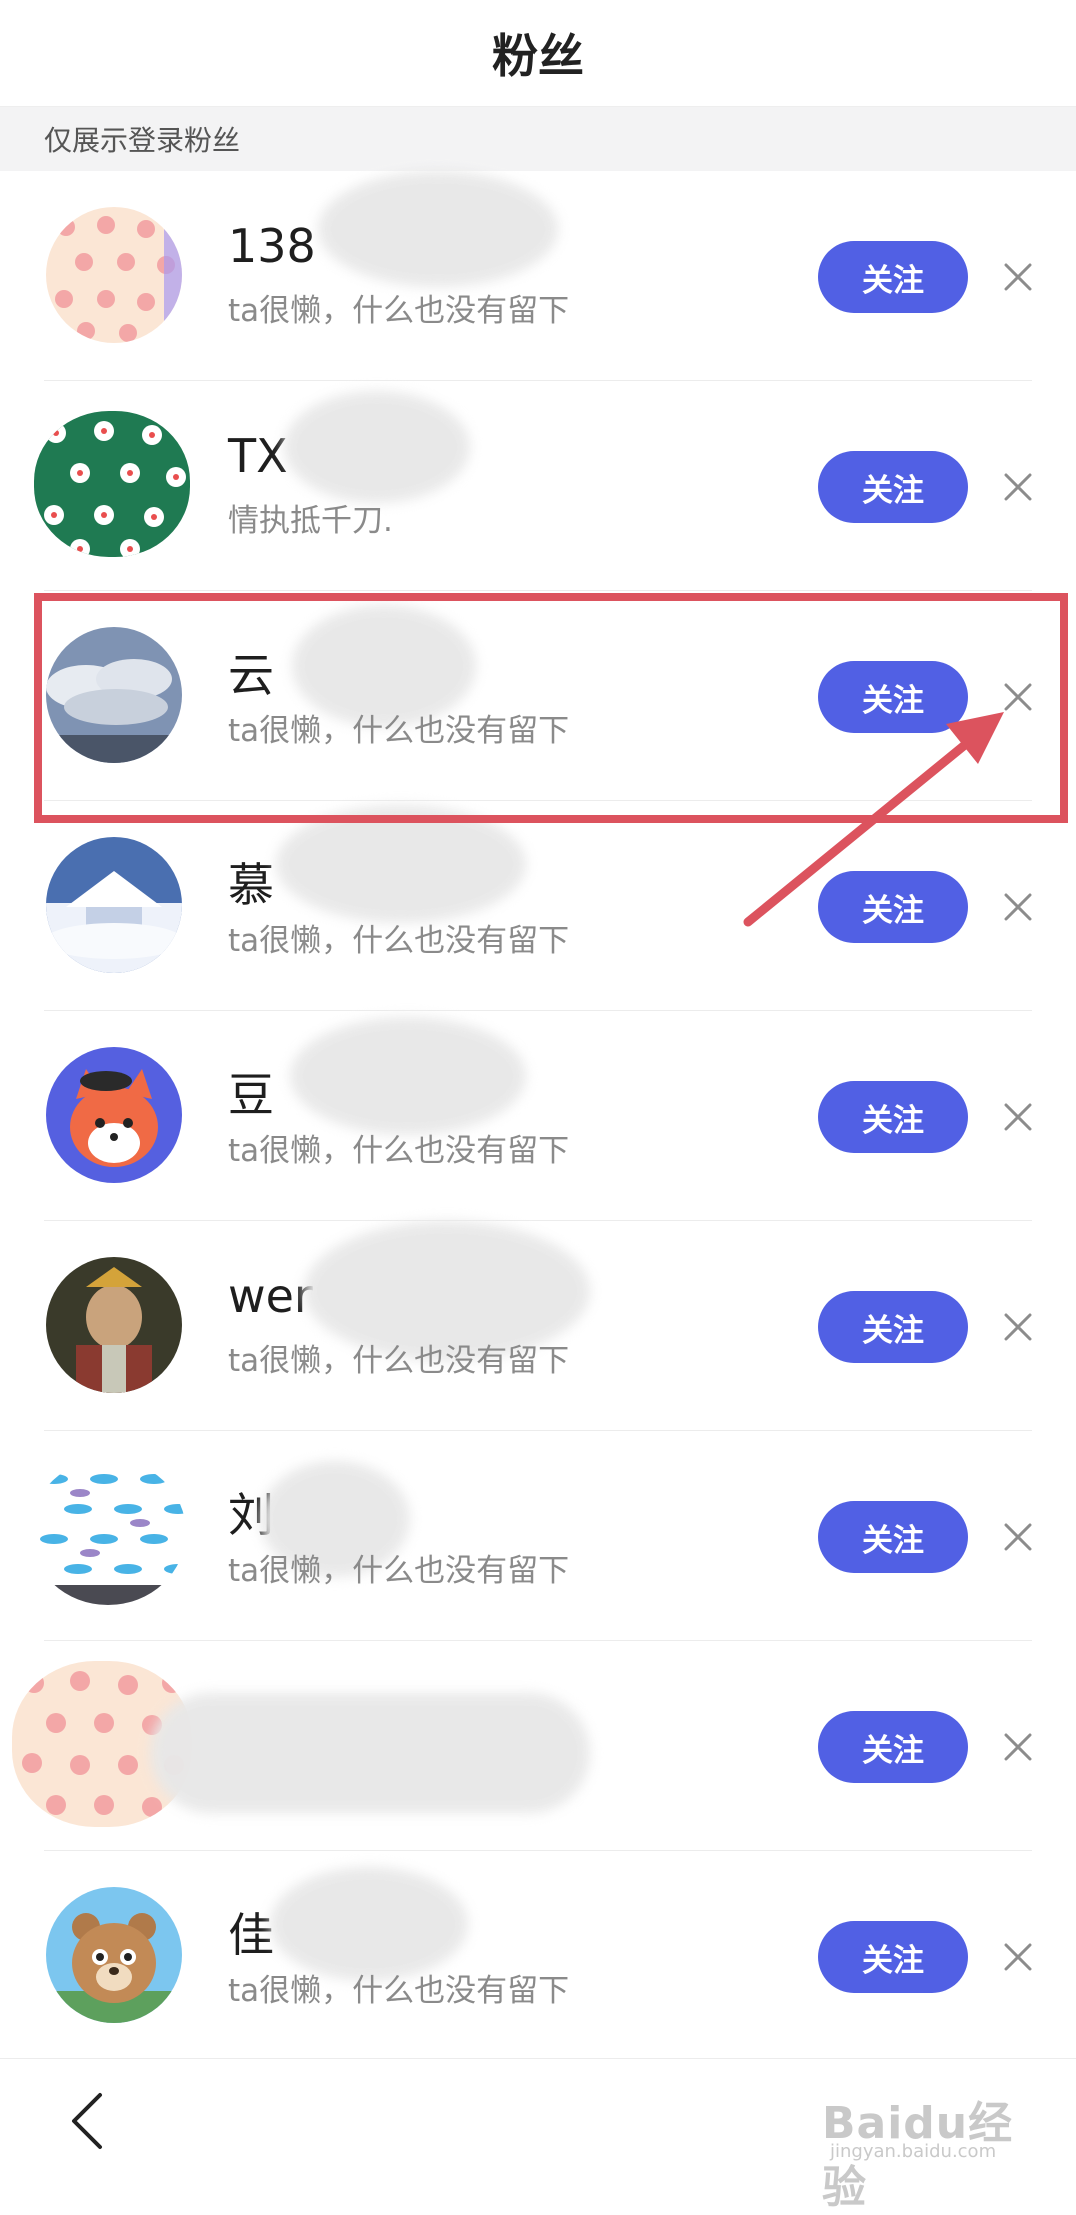 Image resolution: width=1076 pixels, height=2215 pixels. What do you see at coordinates (108, 1532) in the screenshot?
I see `fish-pattern-avatar` at bounding box center [108, 1532].